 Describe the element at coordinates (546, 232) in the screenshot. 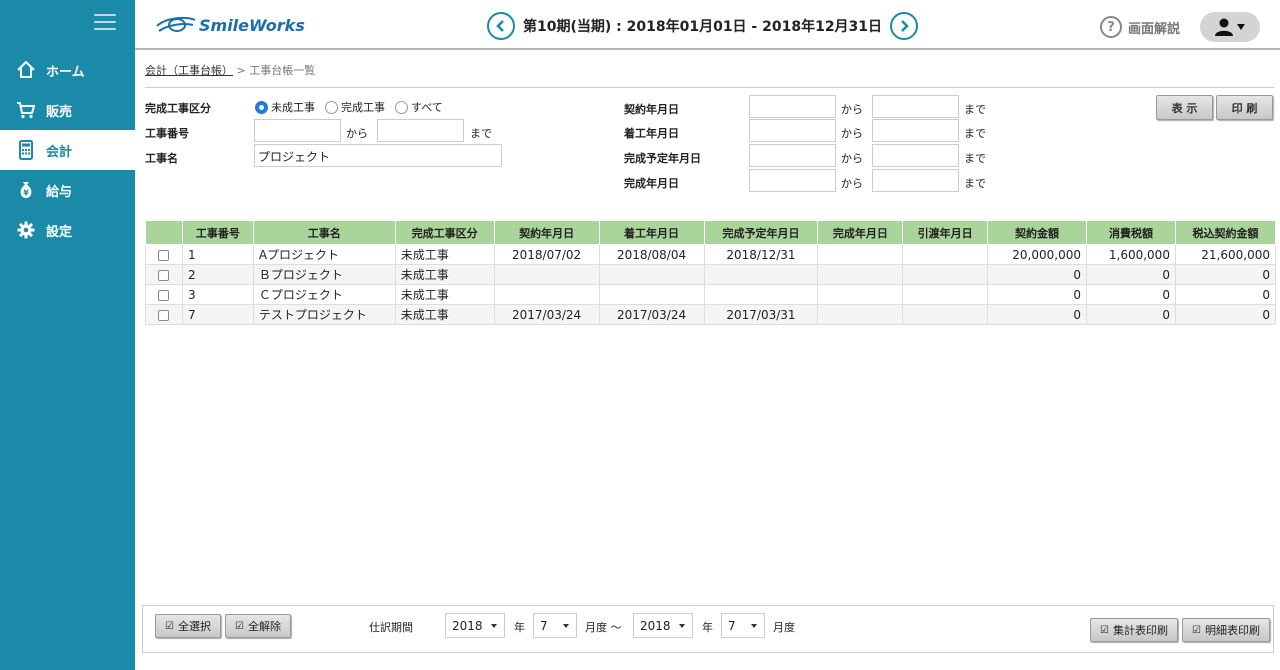

I see `header-contract-date: 契約年月日` at that location.